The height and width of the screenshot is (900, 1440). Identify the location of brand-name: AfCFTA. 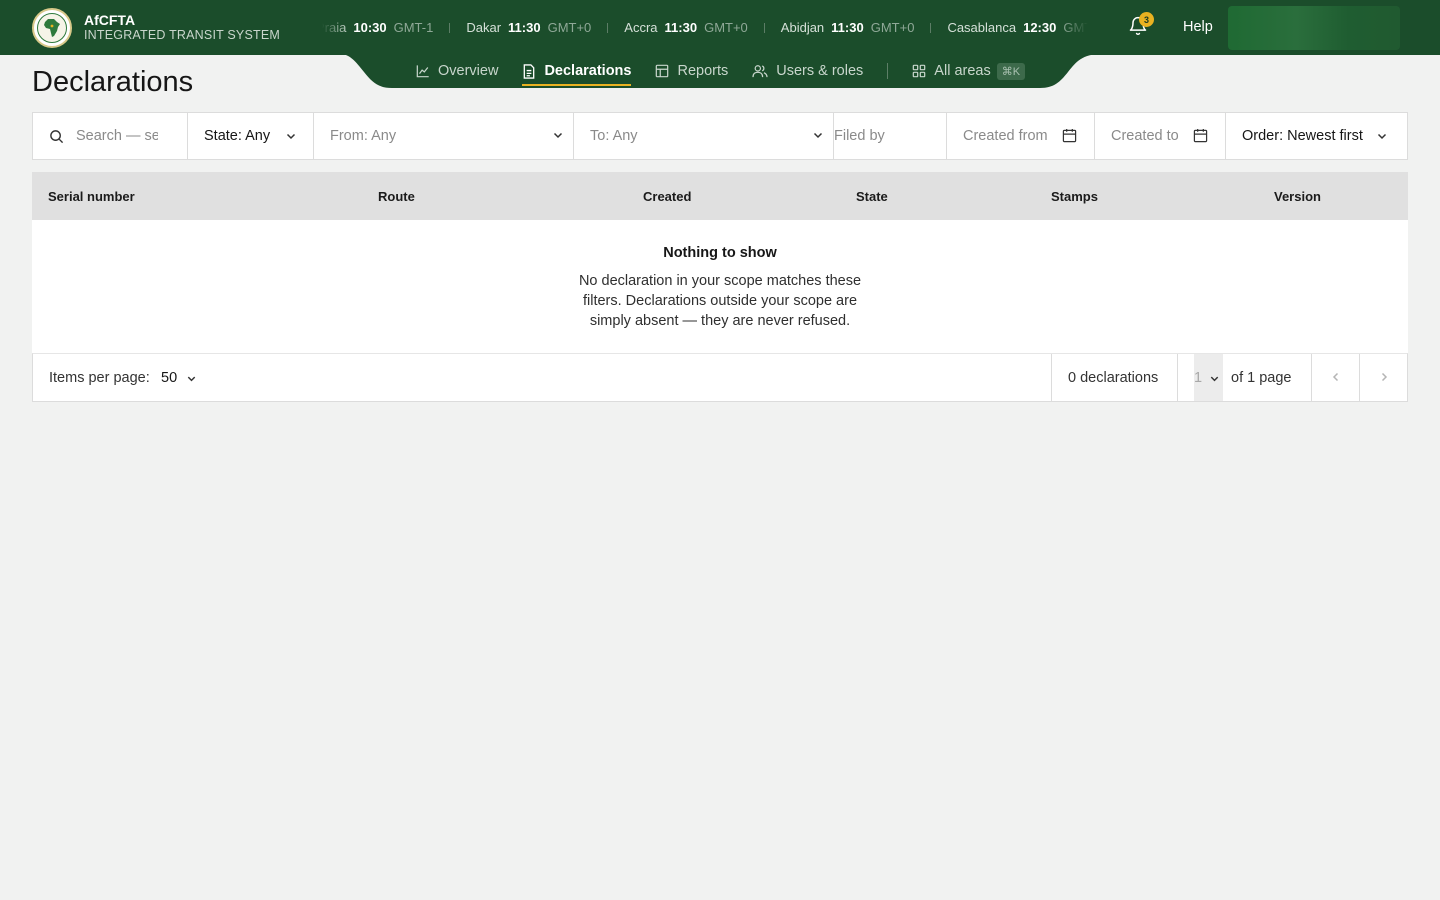
(110, 20).